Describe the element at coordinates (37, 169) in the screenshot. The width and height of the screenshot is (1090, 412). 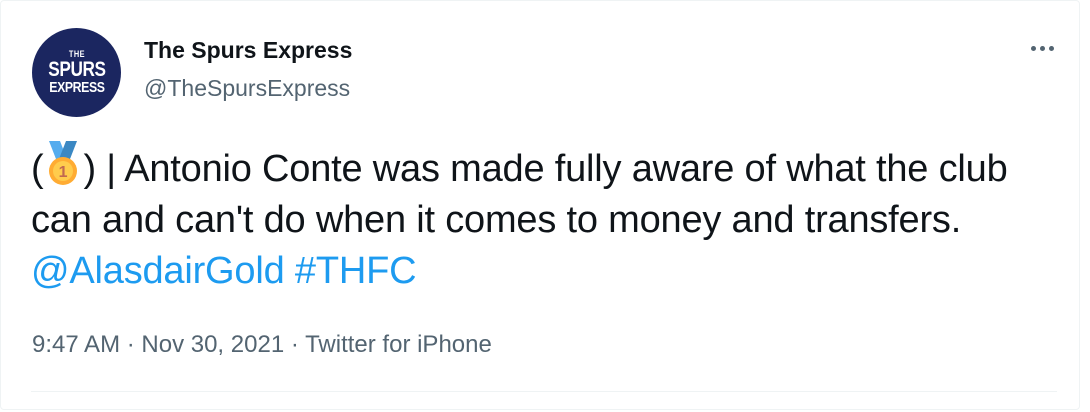
I see `tweet-open-paren: (` at that location.